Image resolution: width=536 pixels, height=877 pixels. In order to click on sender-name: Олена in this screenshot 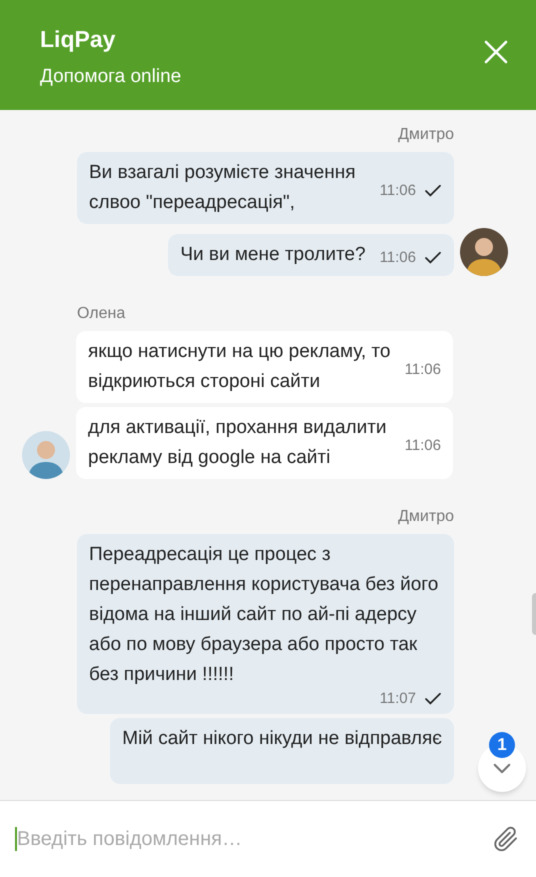, I will do `click(101, 314)`.